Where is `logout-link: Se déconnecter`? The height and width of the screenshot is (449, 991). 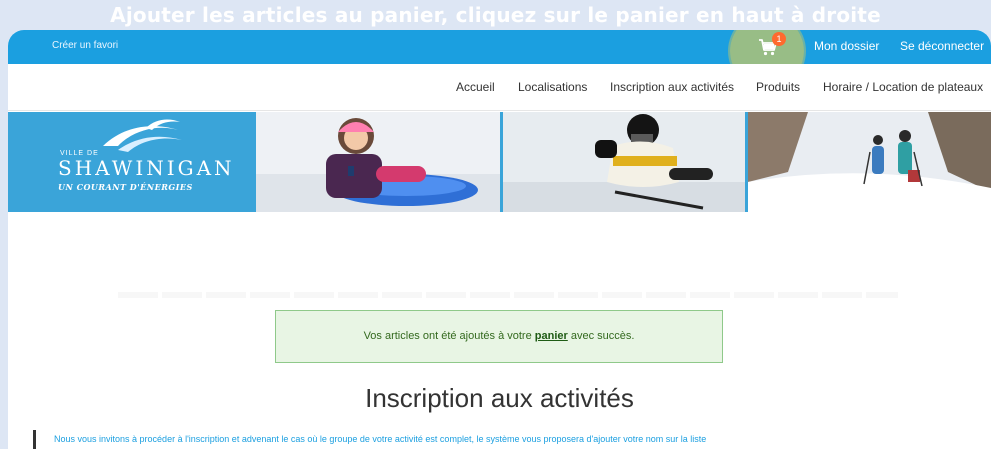 logout-link: Se déconnecter is located at coordinates (942, 46).